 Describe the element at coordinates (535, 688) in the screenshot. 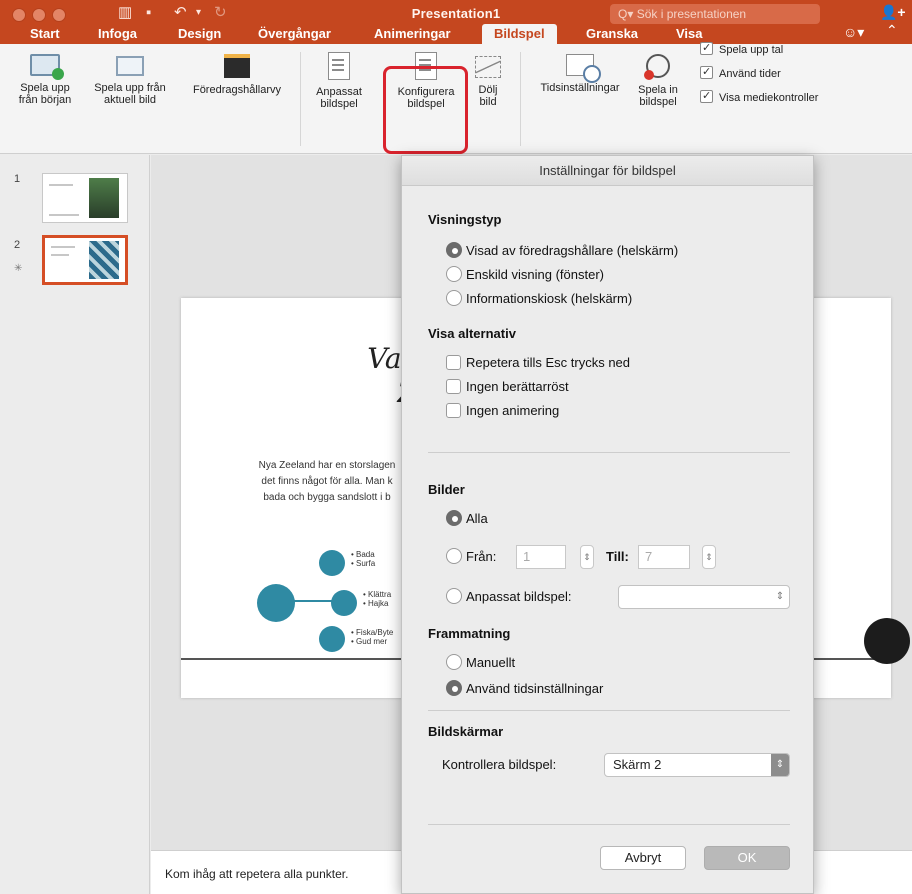

I see `advance-timings-label: Använd tidsinställningar` at that location.